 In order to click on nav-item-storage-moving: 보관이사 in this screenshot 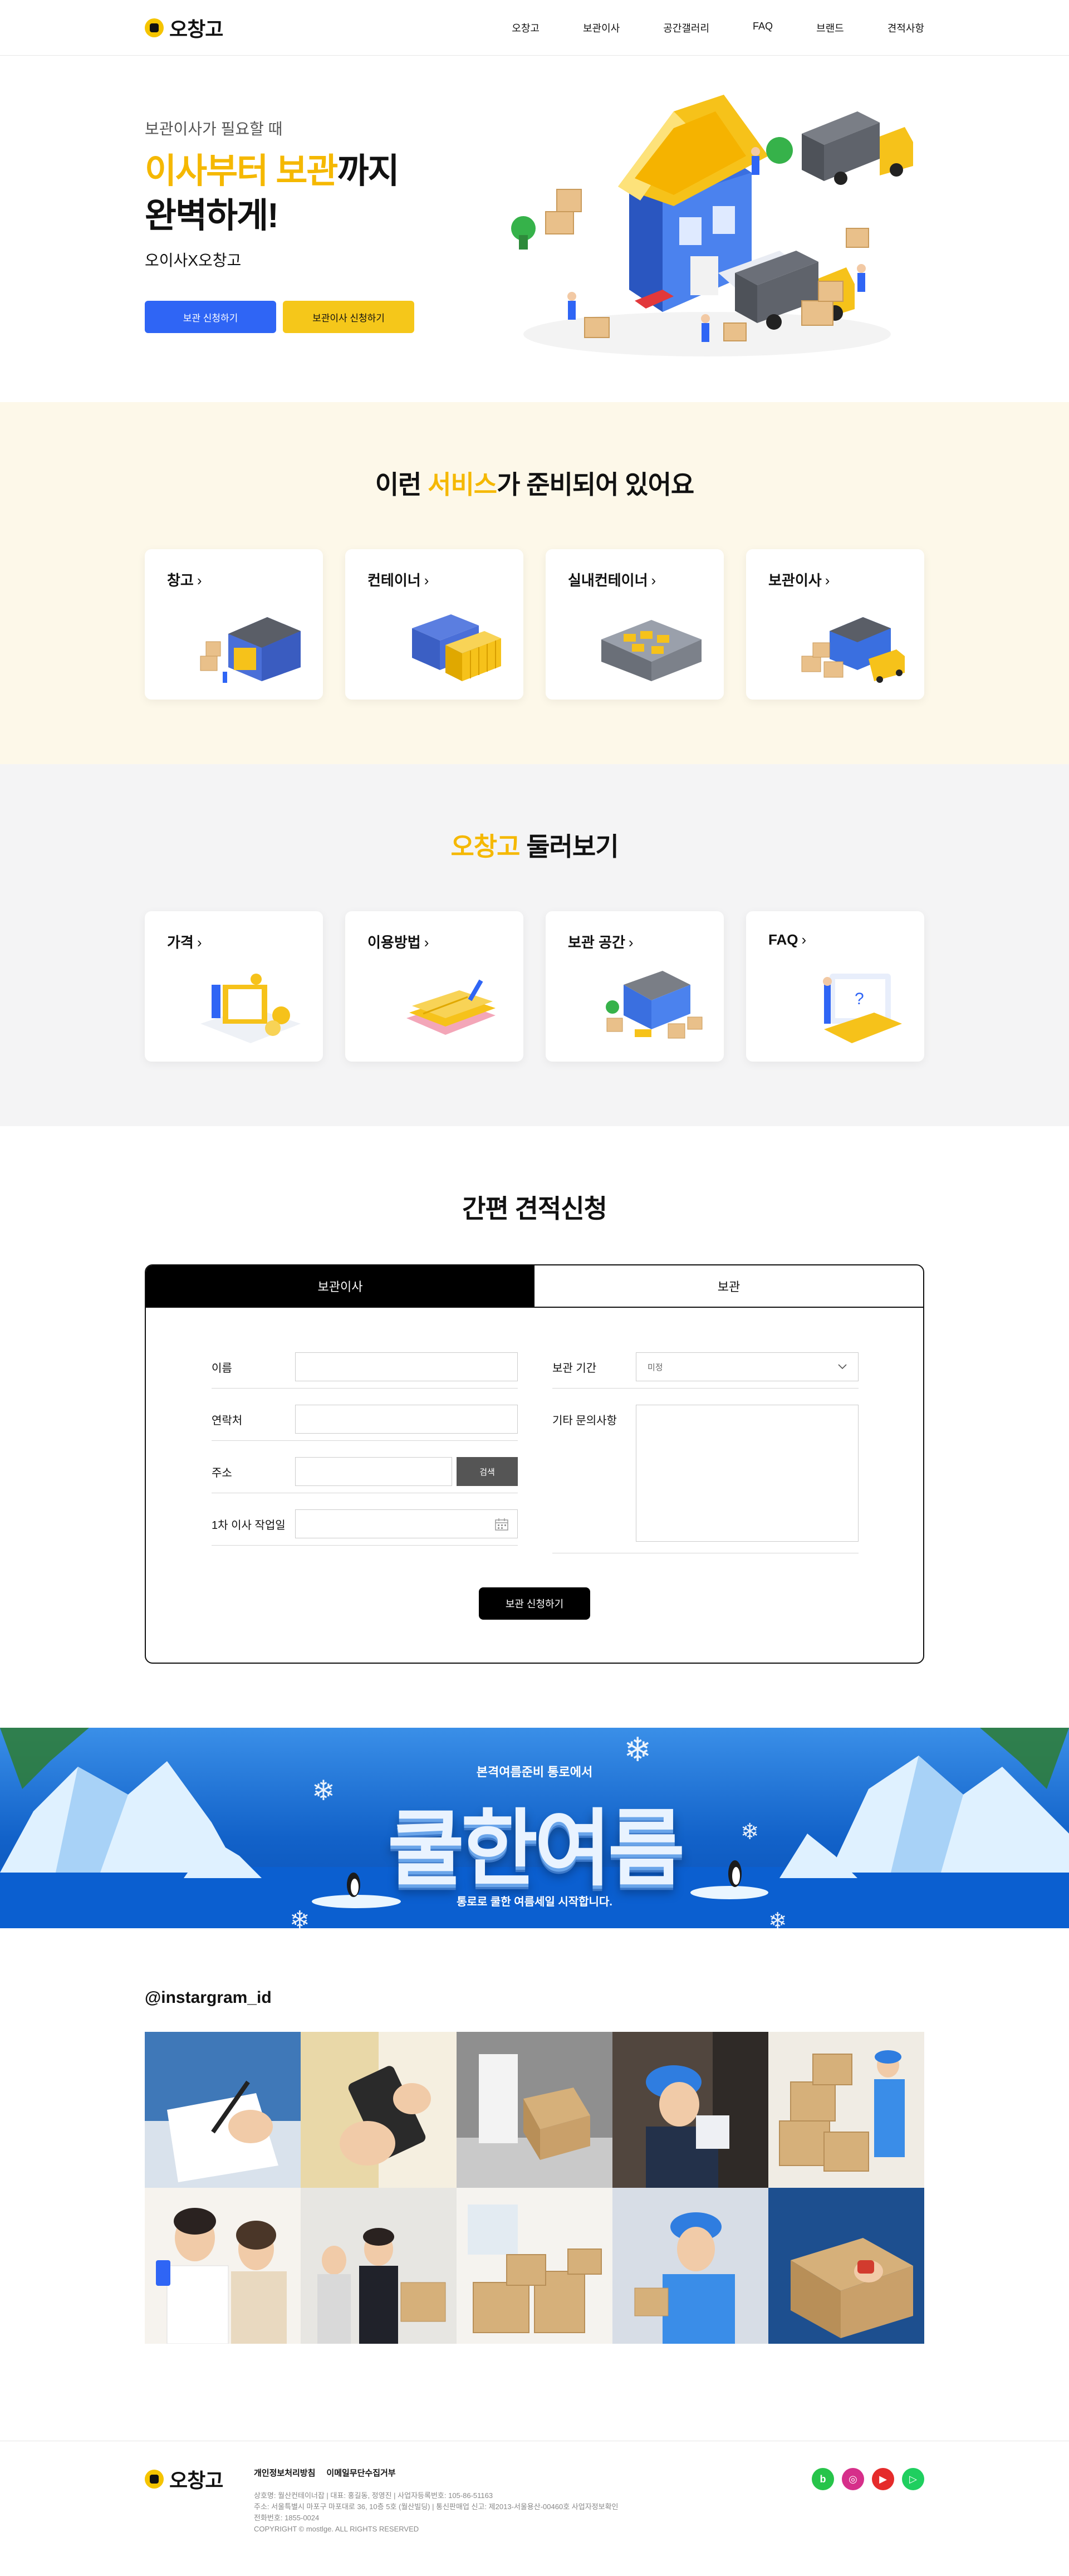, I will do `click(601, 28)`.